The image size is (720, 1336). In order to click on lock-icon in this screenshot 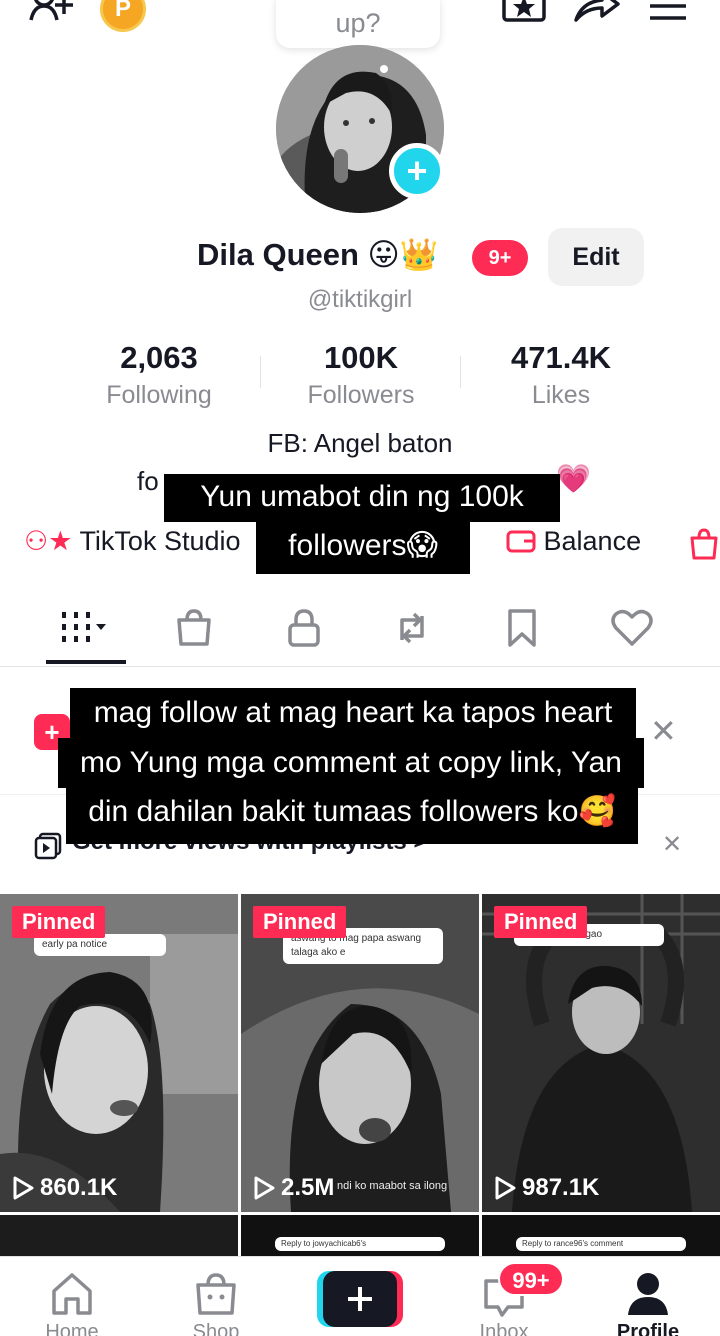, I will do `click(304, 628)`.